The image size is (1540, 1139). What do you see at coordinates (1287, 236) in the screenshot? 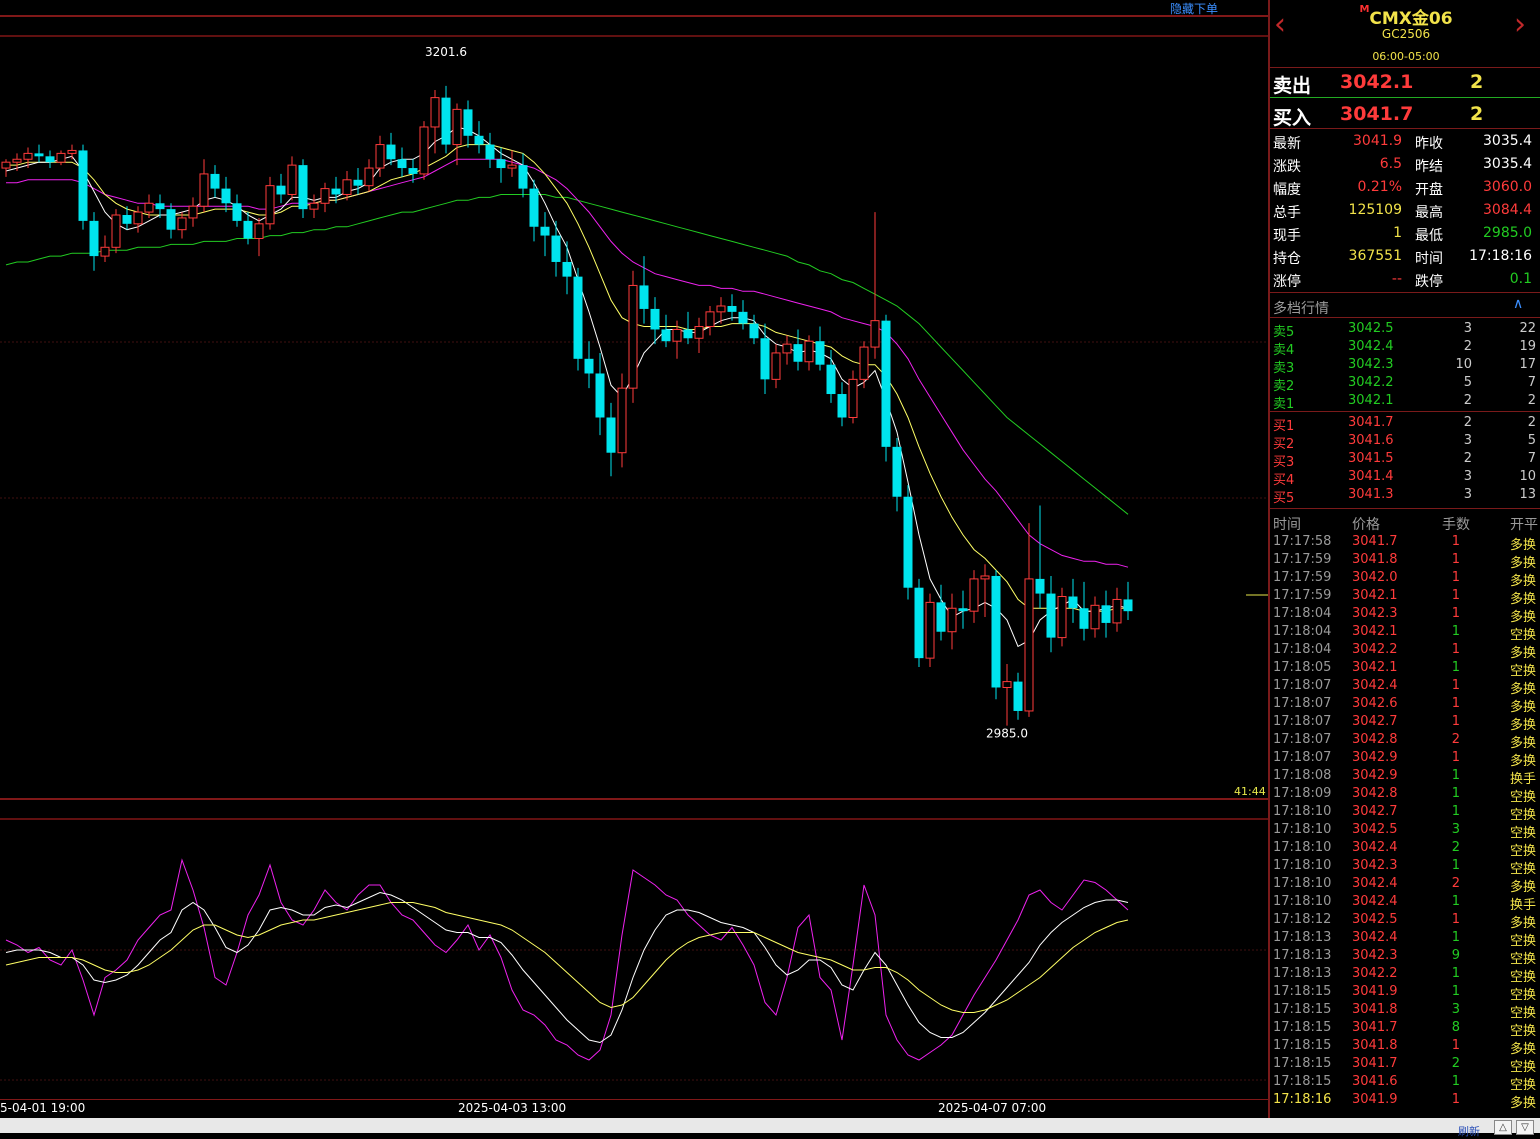
I see `stat-label: 现手` at bounding box center [1287, 236].